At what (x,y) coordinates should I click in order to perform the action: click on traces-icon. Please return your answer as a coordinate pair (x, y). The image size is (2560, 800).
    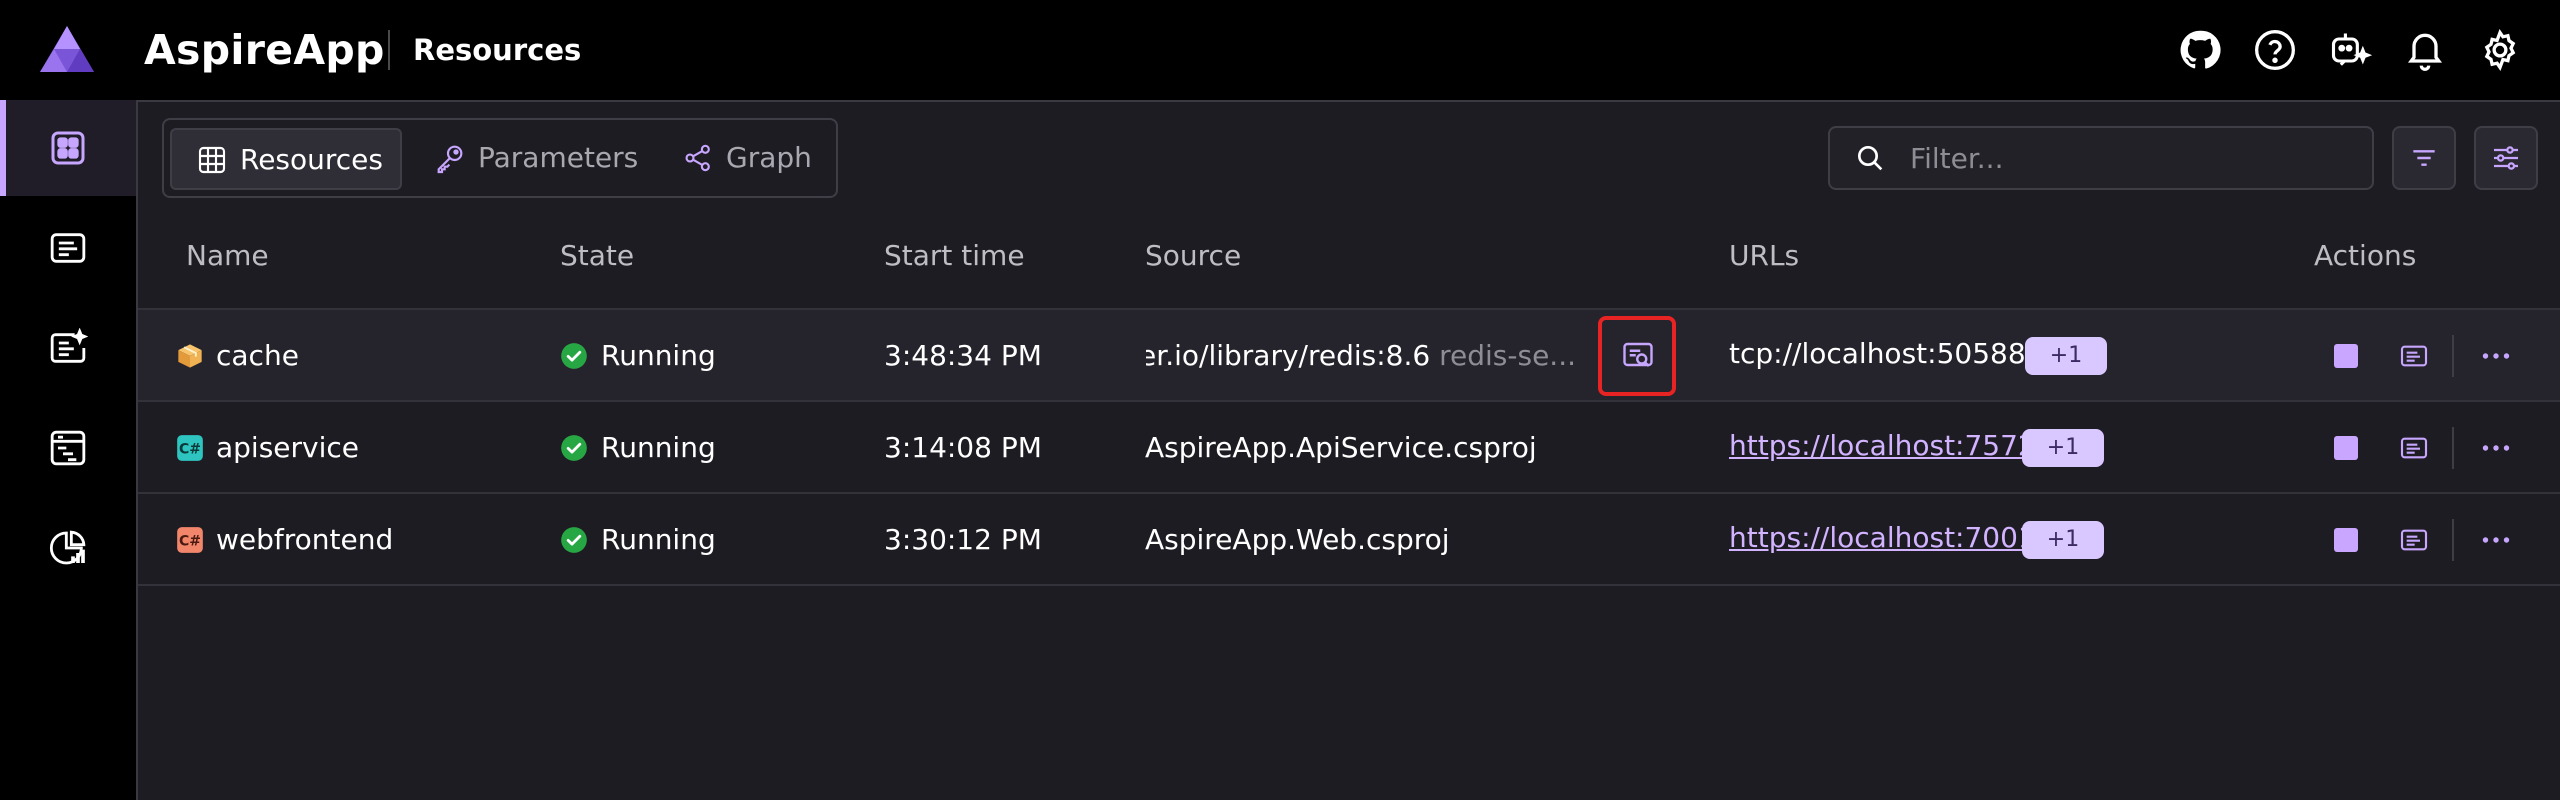
    Looking at the image, I should click on (68, 448).